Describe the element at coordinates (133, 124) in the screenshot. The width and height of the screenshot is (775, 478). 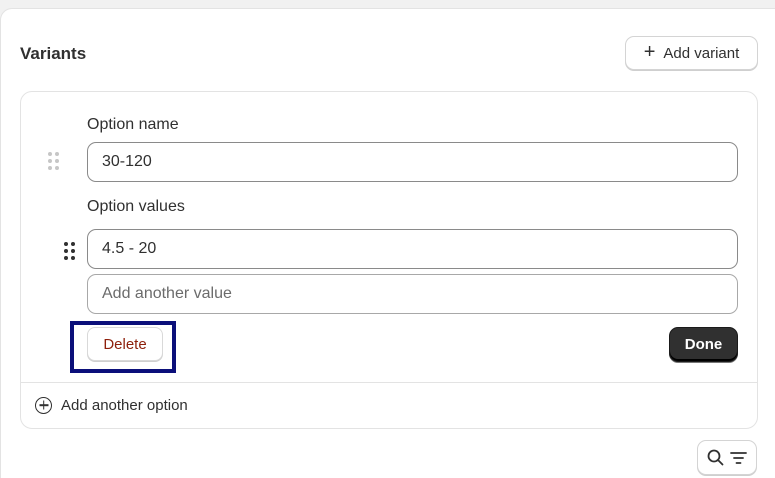
I see `option-name-label: Option name` at that location.